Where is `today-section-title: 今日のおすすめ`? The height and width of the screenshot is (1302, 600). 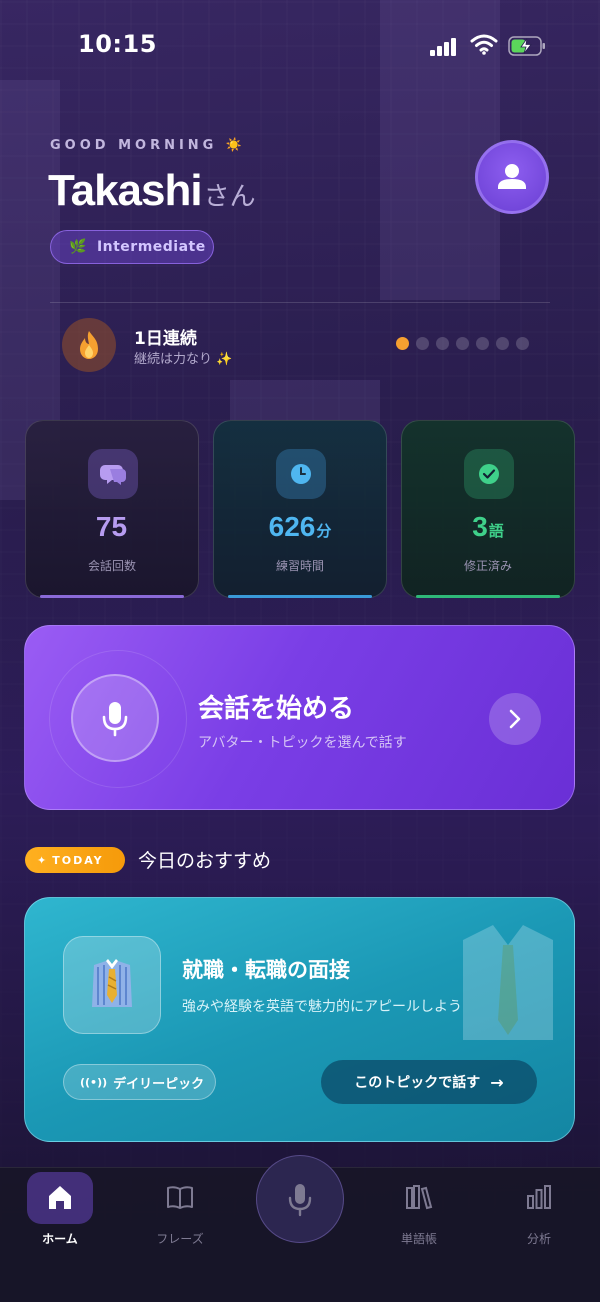
today-section-title: 今日のおすすめ is located at coordinates (205, 861).